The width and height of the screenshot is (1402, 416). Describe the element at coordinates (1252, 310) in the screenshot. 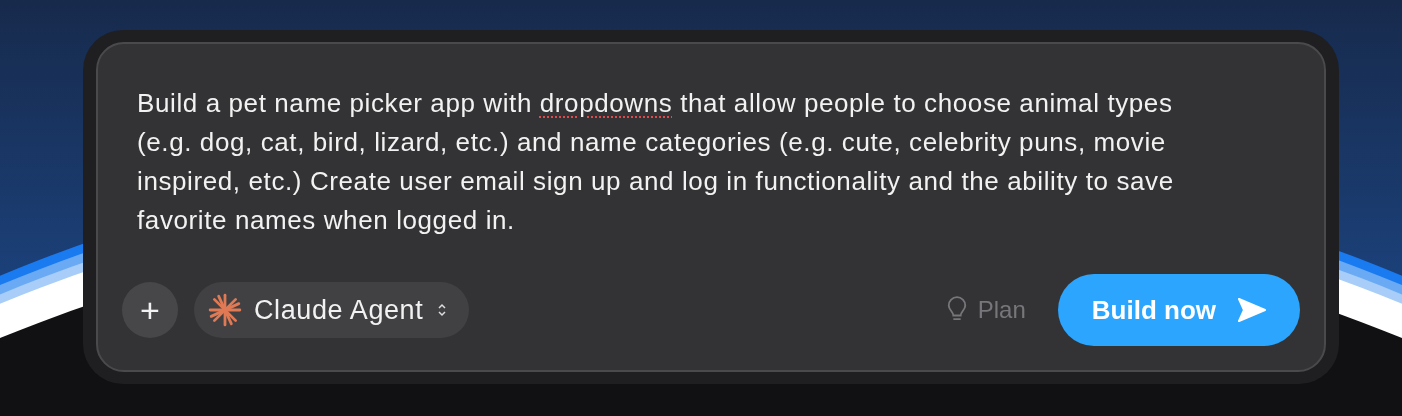

I see `send-icon` at that location.